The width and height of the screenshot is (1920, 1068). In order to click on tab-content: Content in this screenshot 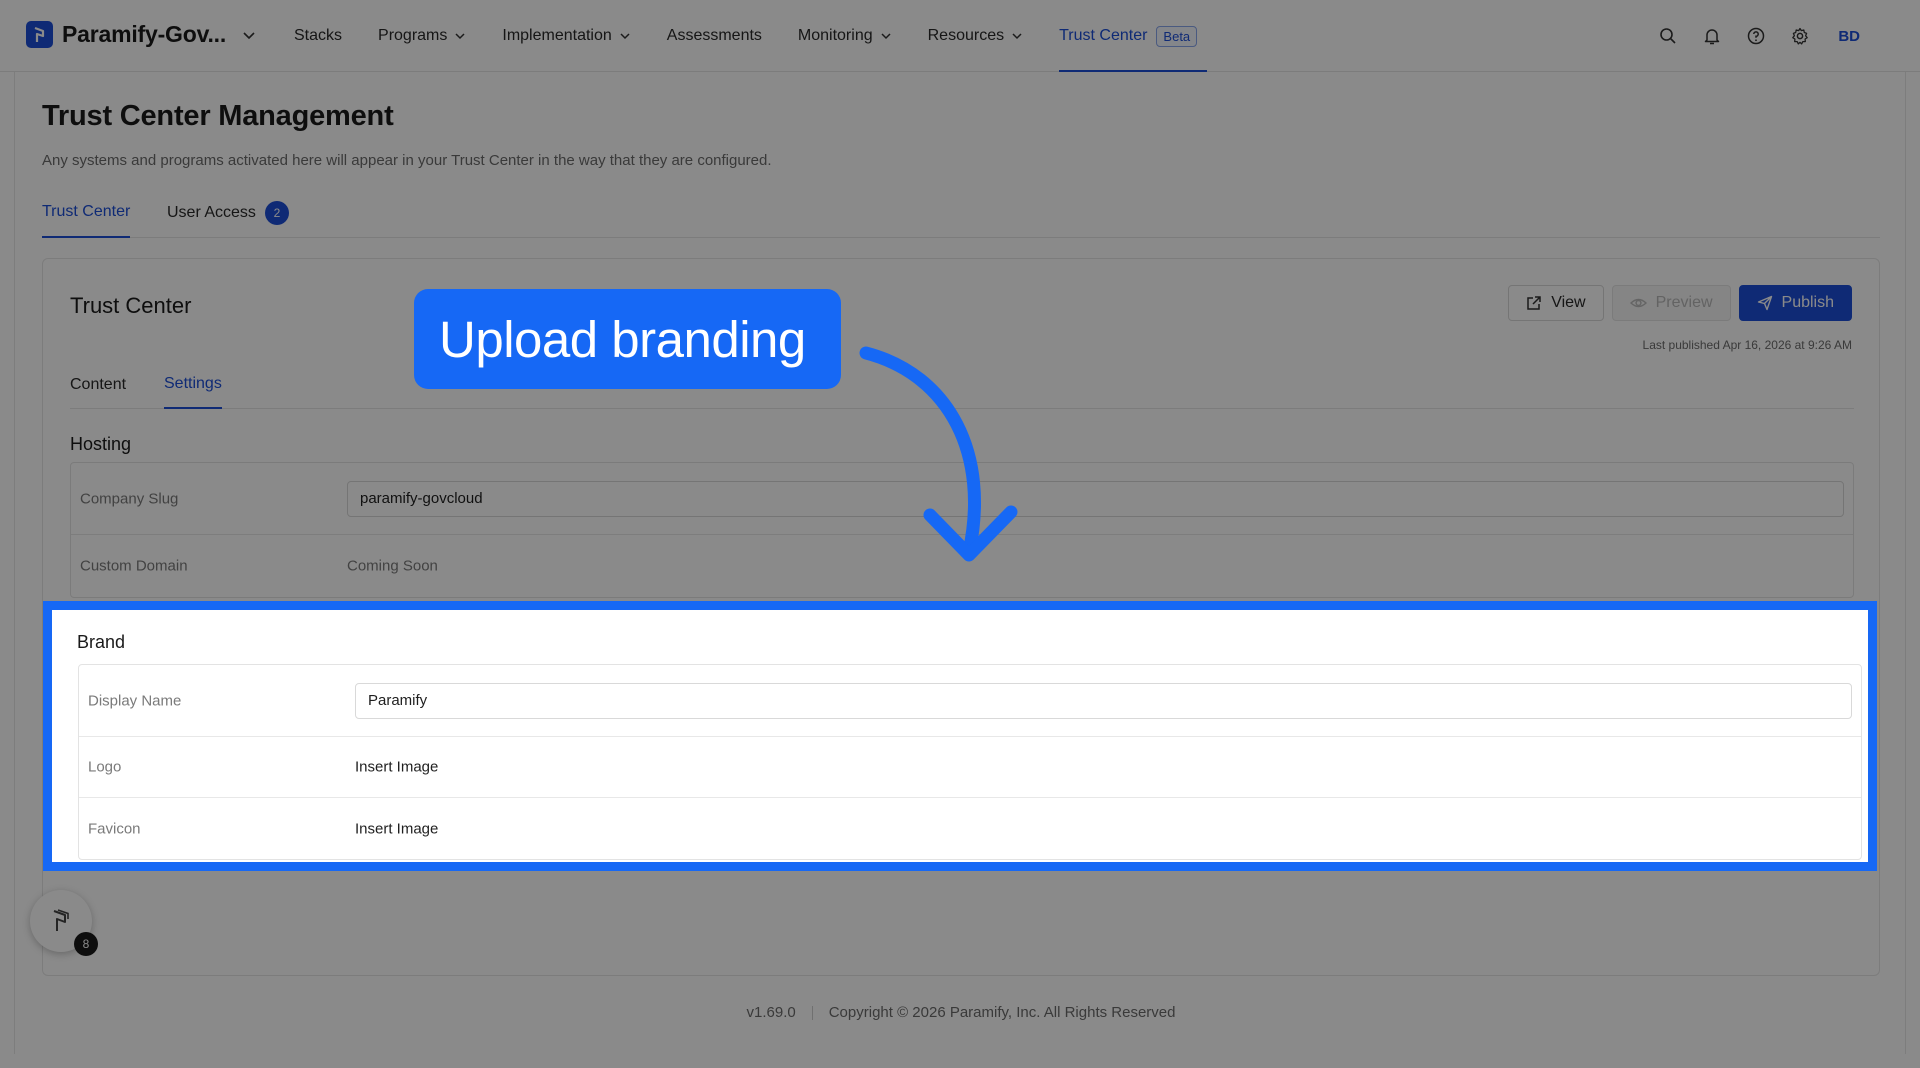, I will do `click(98, 385)`.